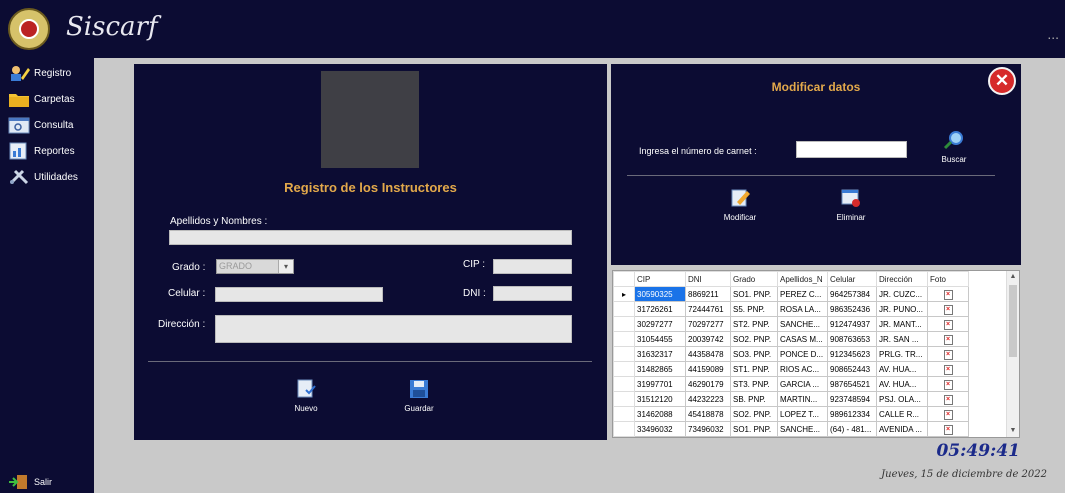 The height and width of the screenshot is (493, 1065). What do you see at coordinates (43, 177) in the screenshot?
I see `sidebar-item-utilidades: Utilidades` at bounding box center [43, 177].